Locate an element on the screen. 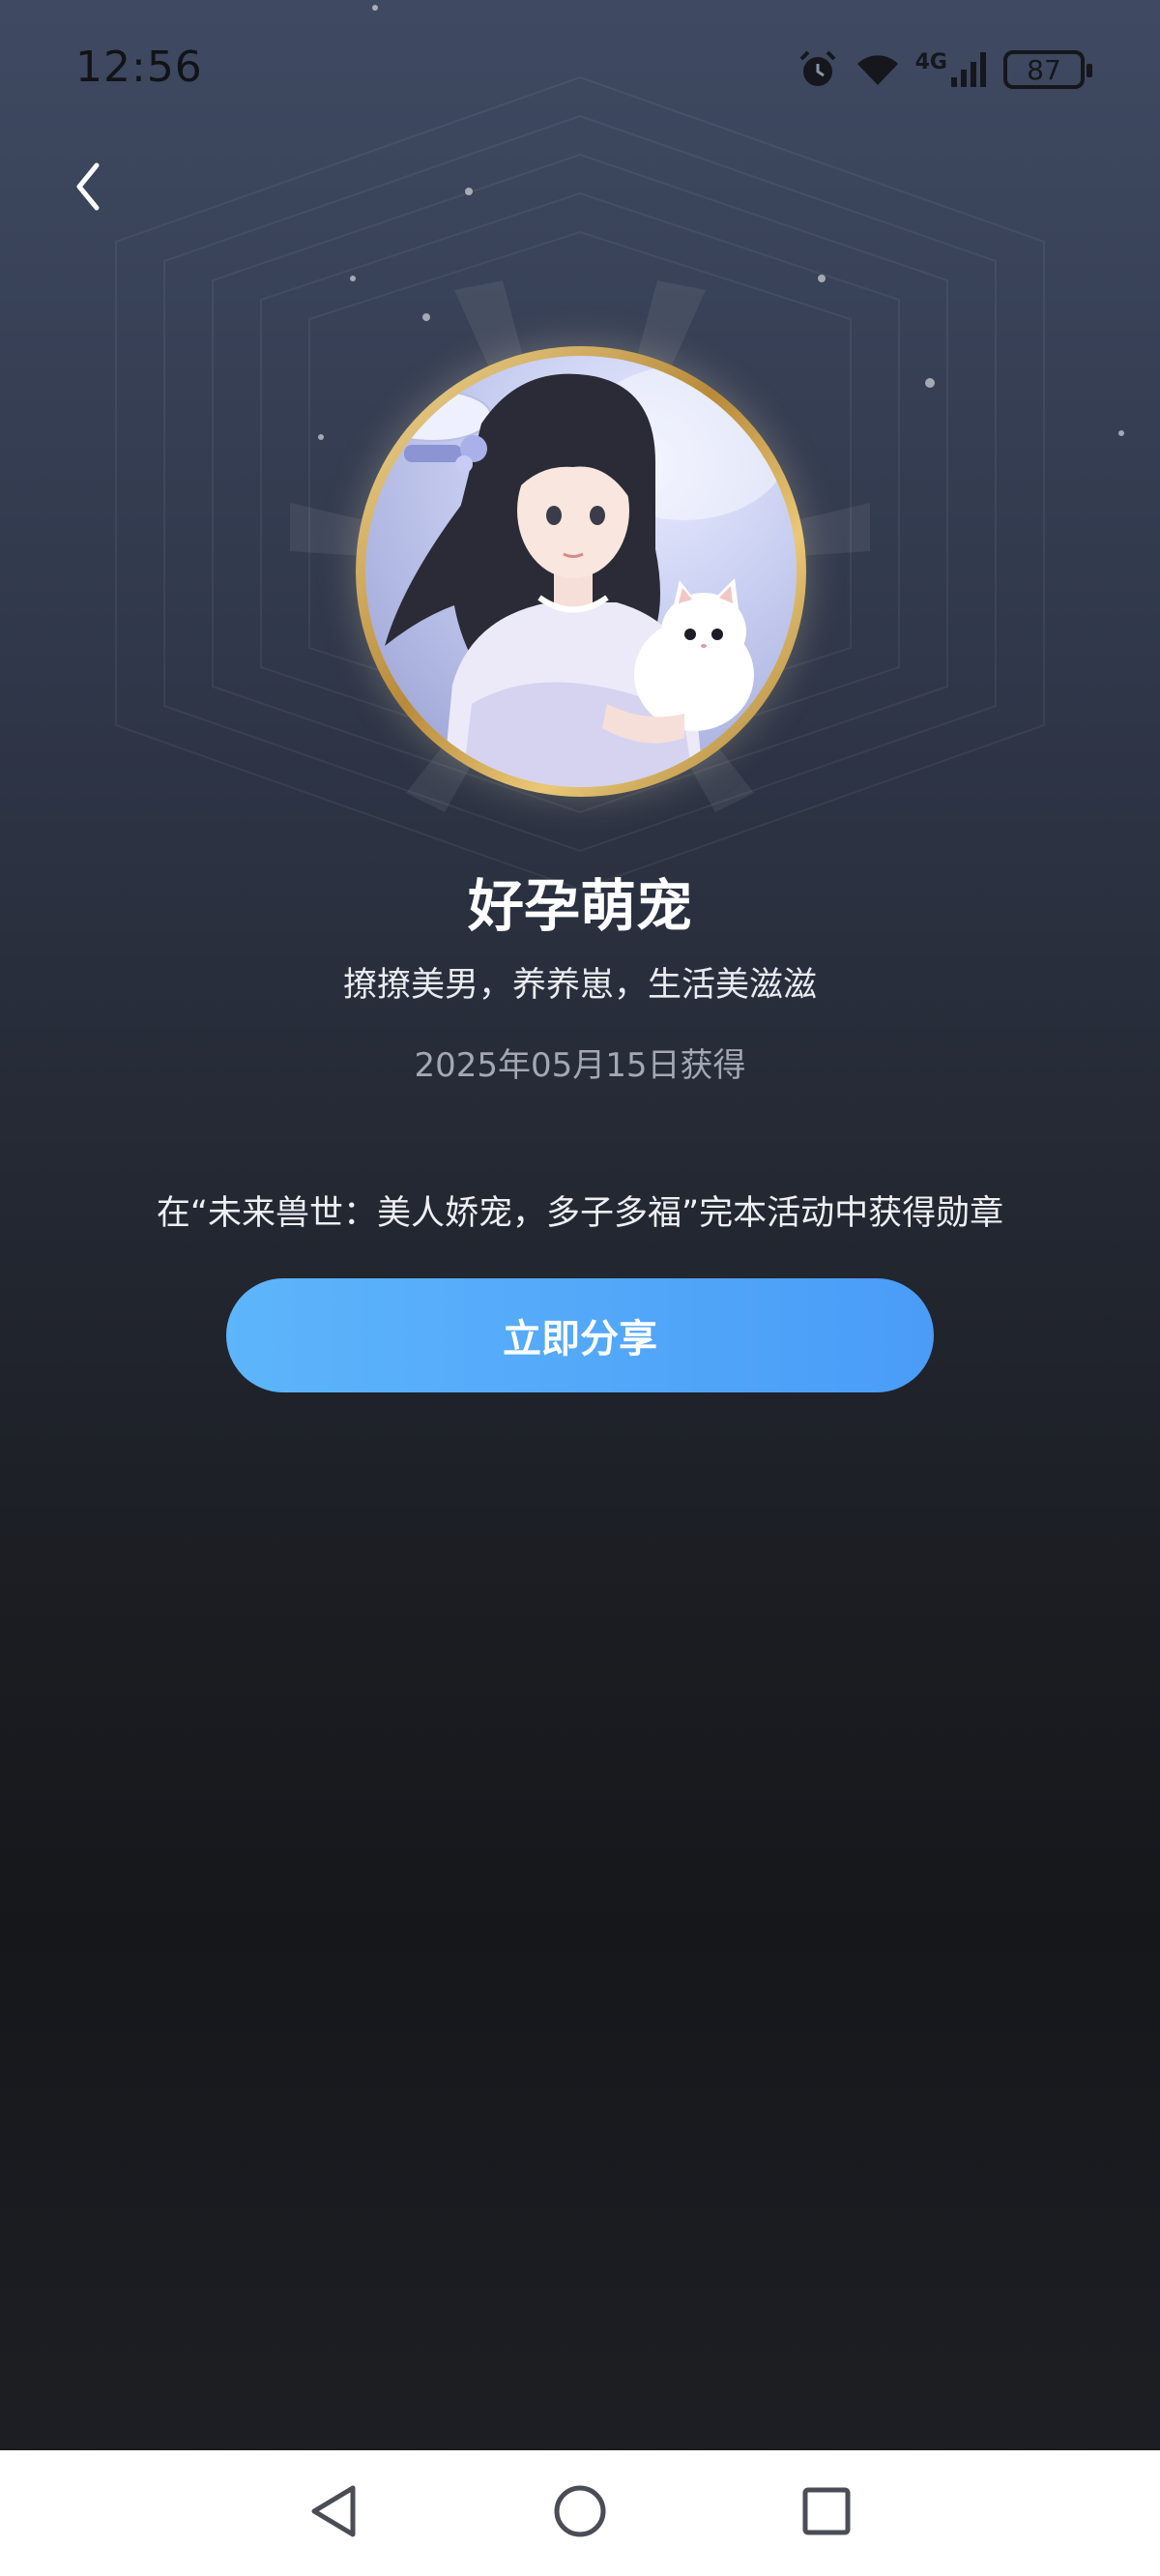 The height and width of the screenshot is (2576, 1160). share-button: 立即分享 is located at coordinates (580, 1335).